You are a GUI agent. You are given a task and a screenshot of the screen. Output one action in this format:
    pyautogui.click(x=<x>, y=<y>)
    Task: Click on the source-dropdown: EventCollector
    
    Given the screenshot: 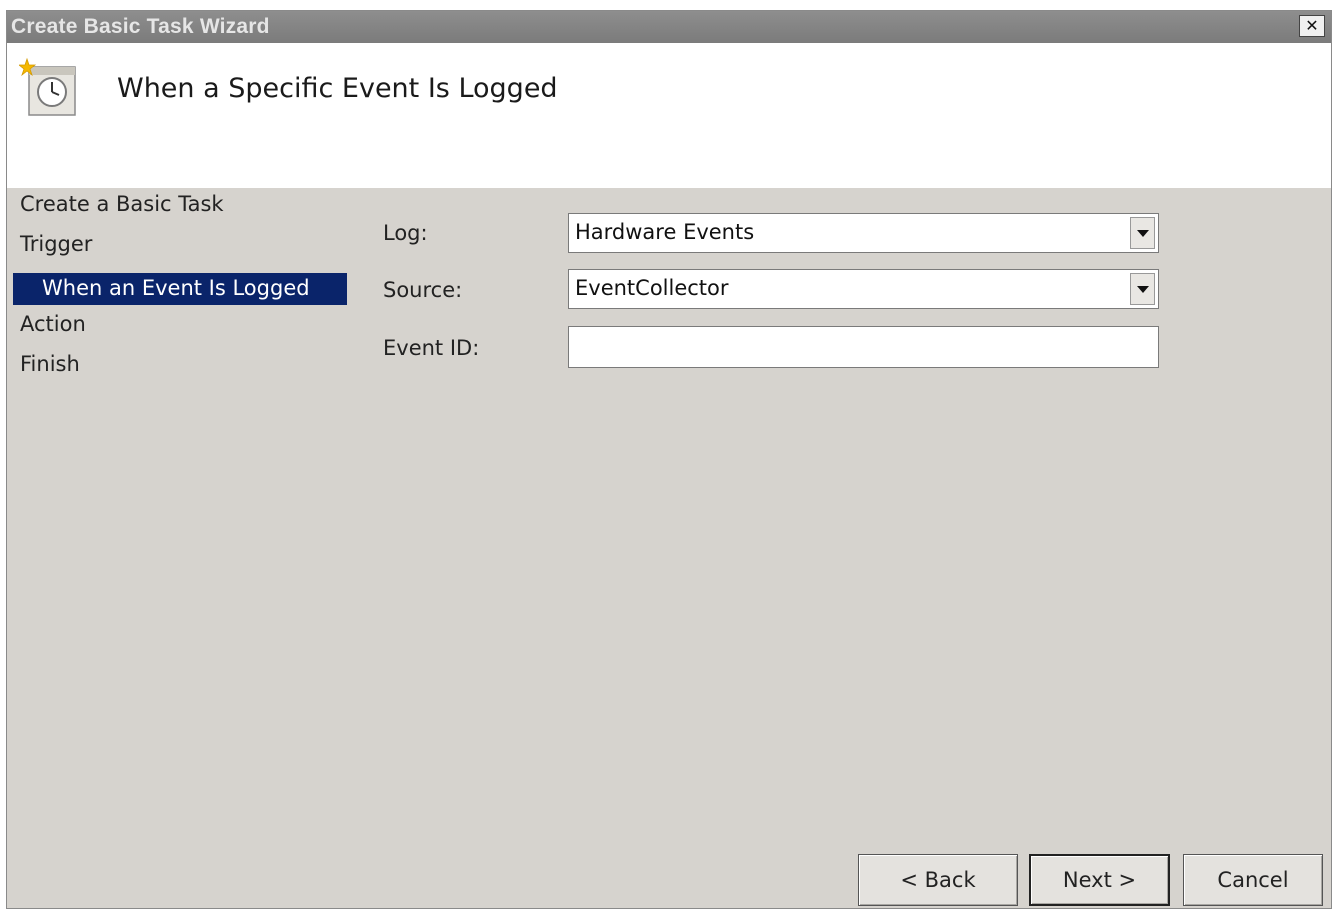 What is the action you would take?
    pyautogui.click(x=863, y=289)
    